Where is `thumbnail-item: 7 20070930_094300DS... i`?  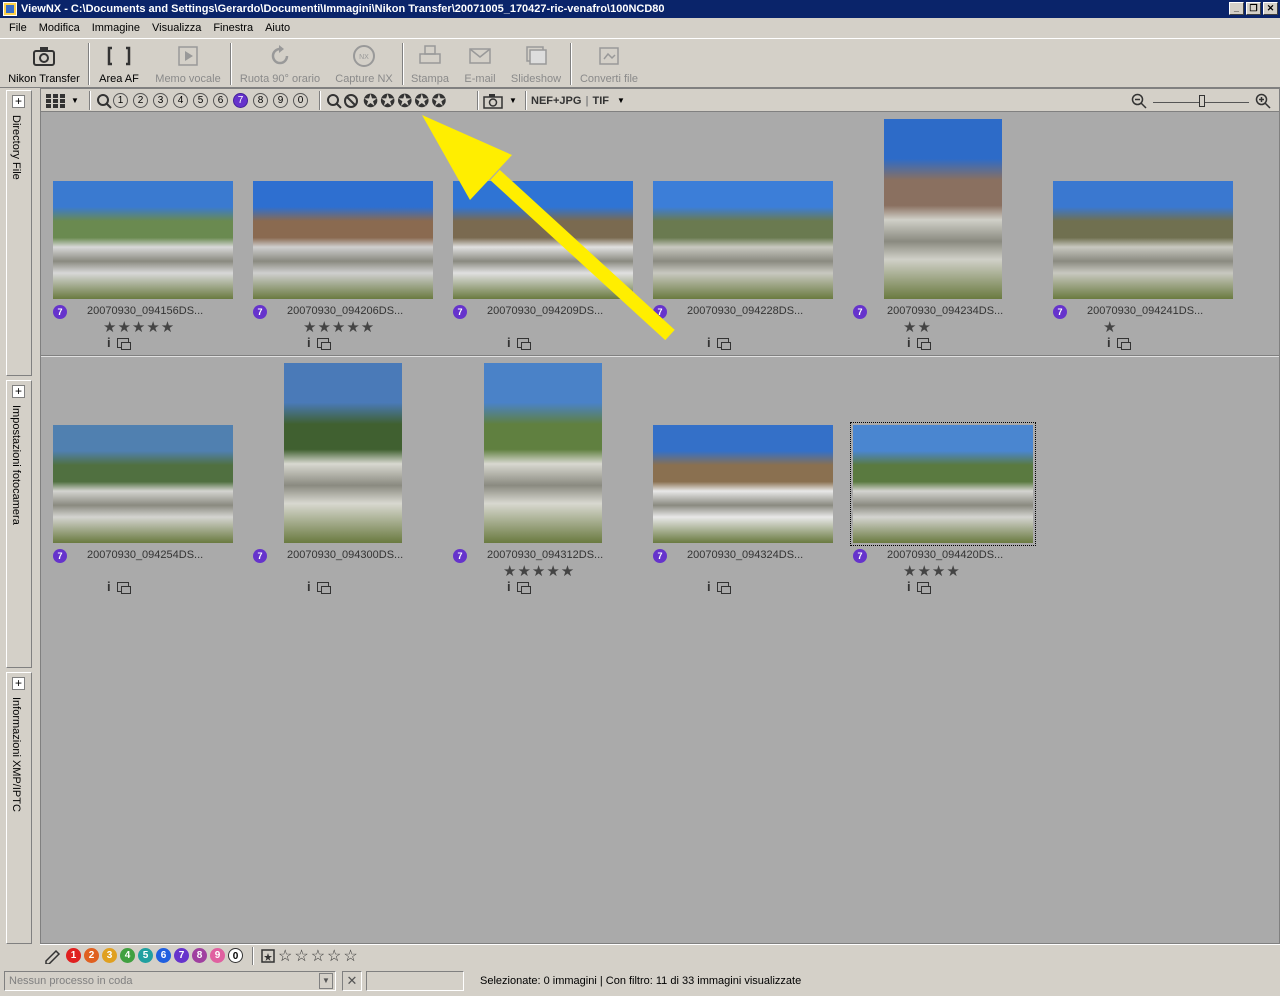 thumbnail-item: 7 20070930_094300DS... i is located at coordinates (341, 477).